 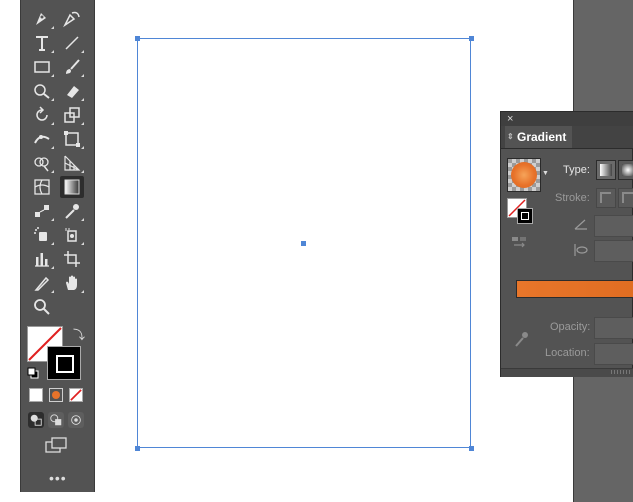 What do you see at coordinates (581, 250) in the screenshot?
I see `aspect-ratio-icon` at bounding box center [581, 250].